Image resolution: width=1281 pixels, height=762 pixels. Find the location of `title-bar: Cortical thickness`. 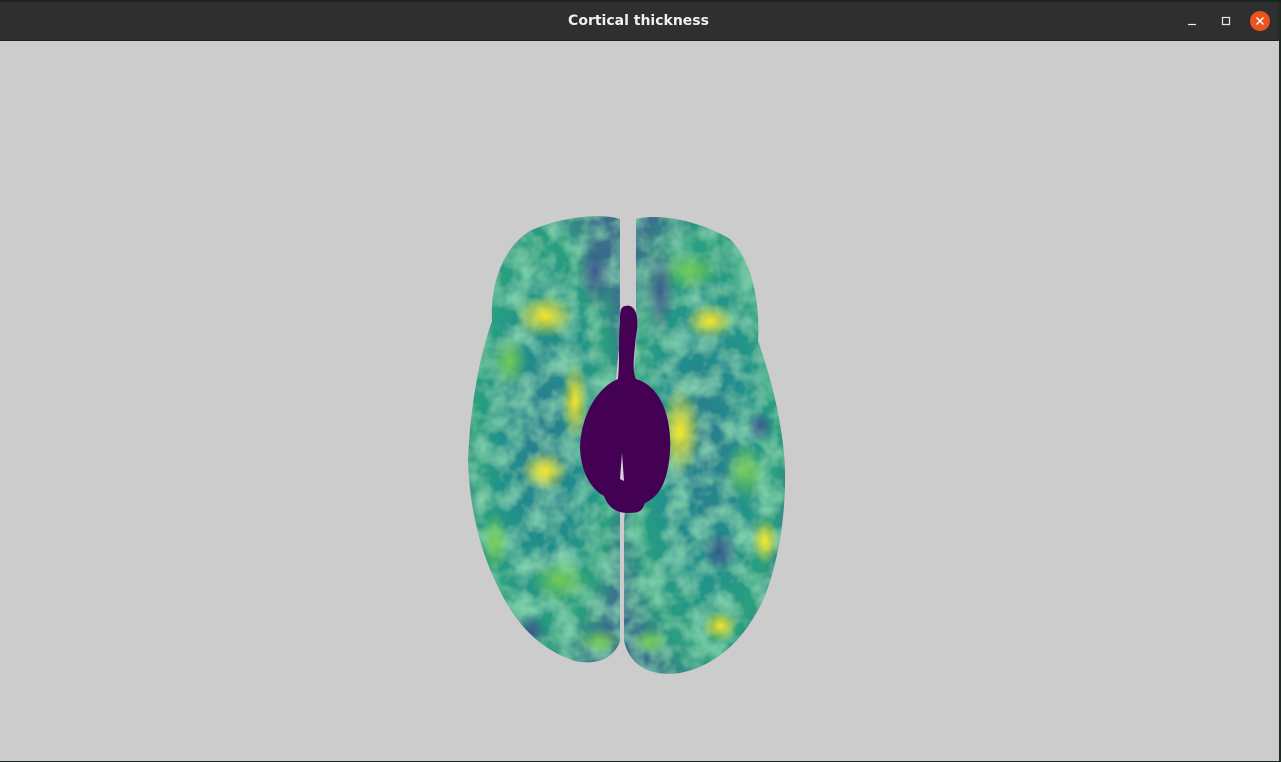

title-bar: Cortical thickness is located at coordinates (638, 21).